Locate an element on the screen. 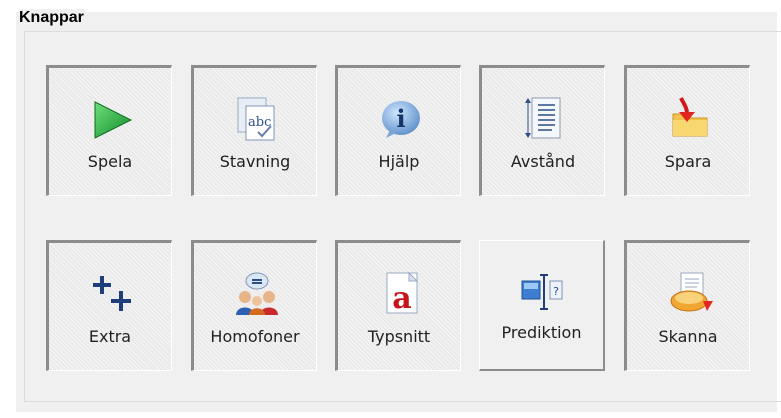 Image resolution: width=781 pixels, height=418 pixels. people-chat-icon is located at coordinates (257, 294).